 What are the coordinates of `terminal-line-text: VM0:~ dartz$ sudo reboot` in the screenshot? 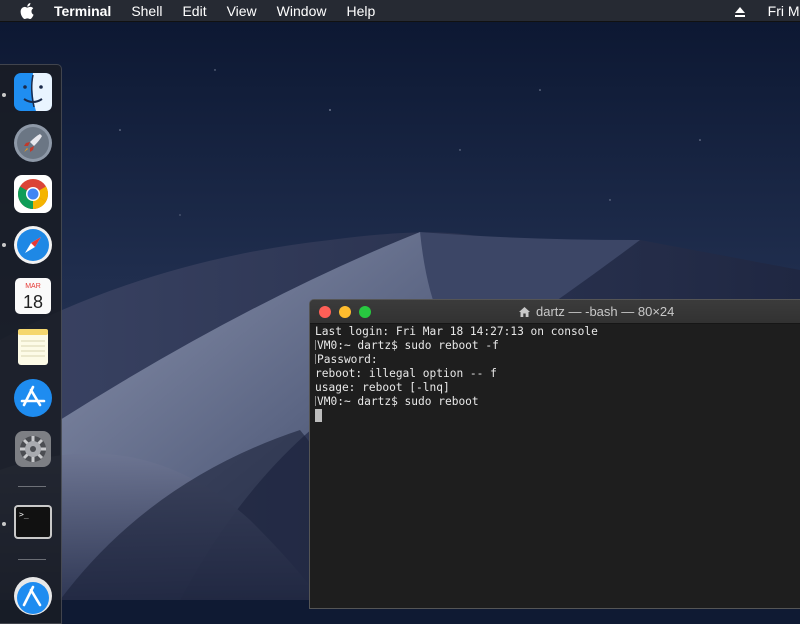 It's located at (398, 401).